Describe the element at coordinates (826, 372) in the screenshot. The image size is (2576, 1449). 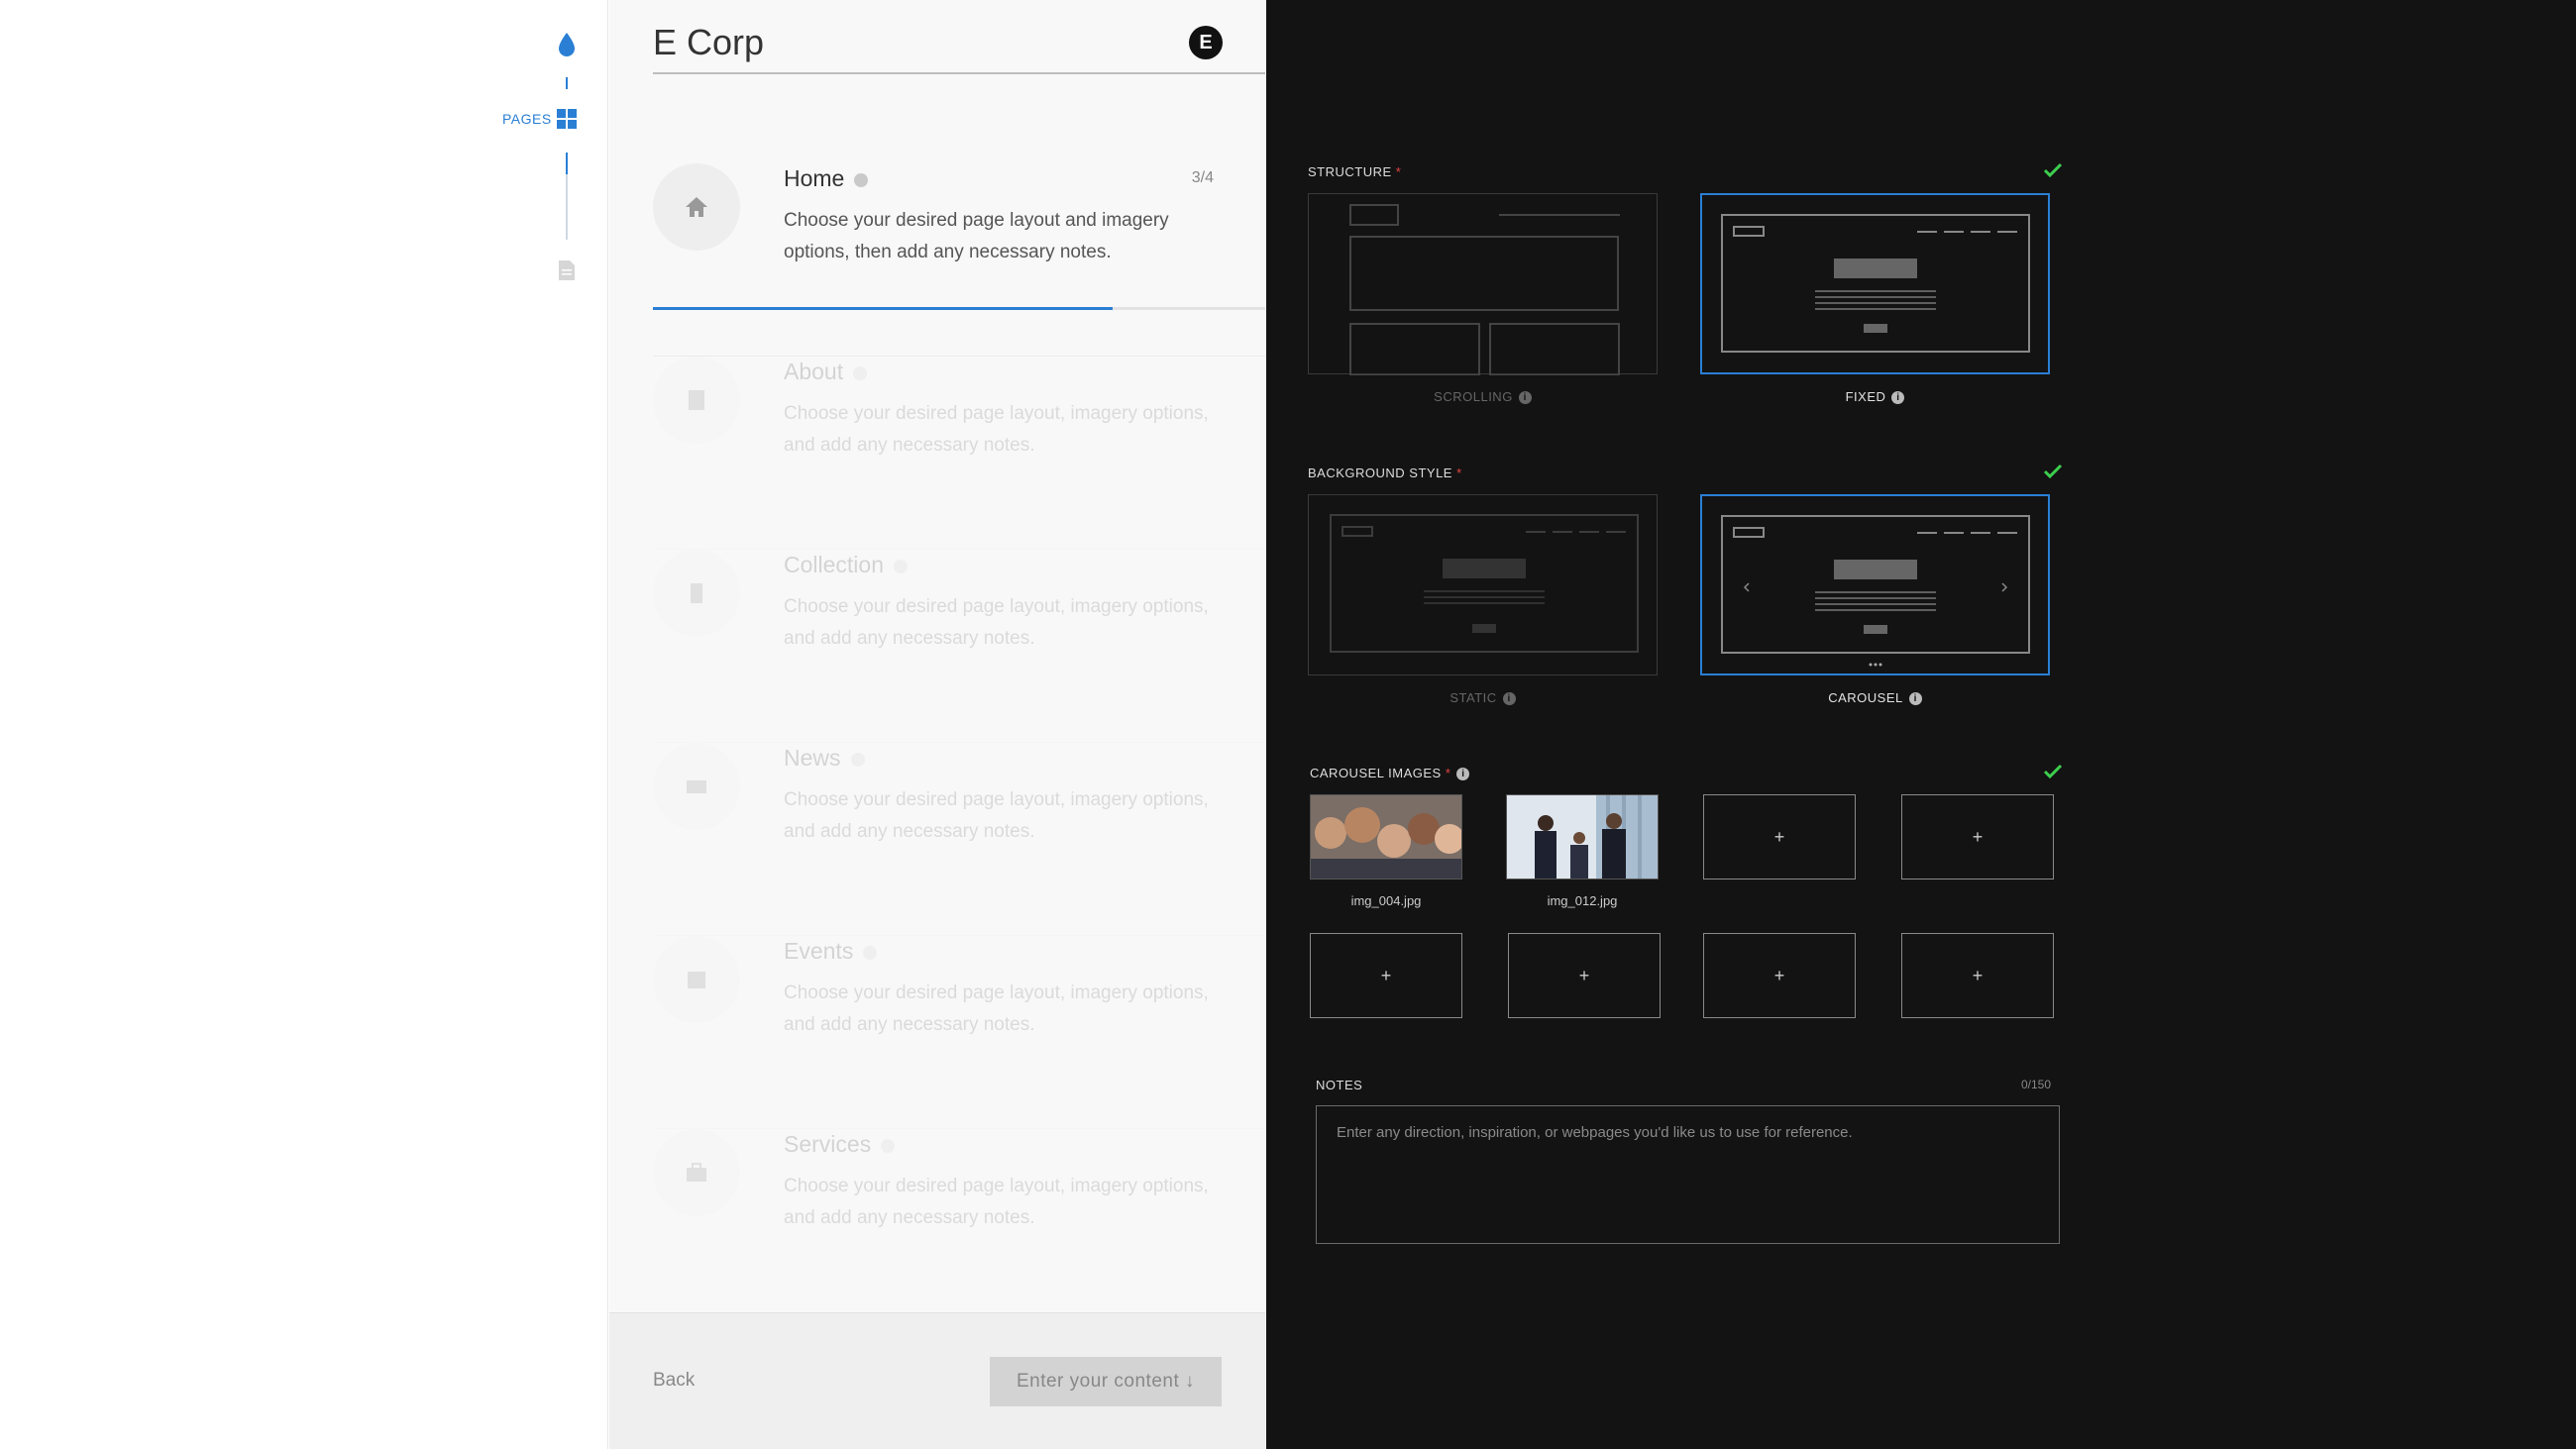
I see `page-title: About` at that location.